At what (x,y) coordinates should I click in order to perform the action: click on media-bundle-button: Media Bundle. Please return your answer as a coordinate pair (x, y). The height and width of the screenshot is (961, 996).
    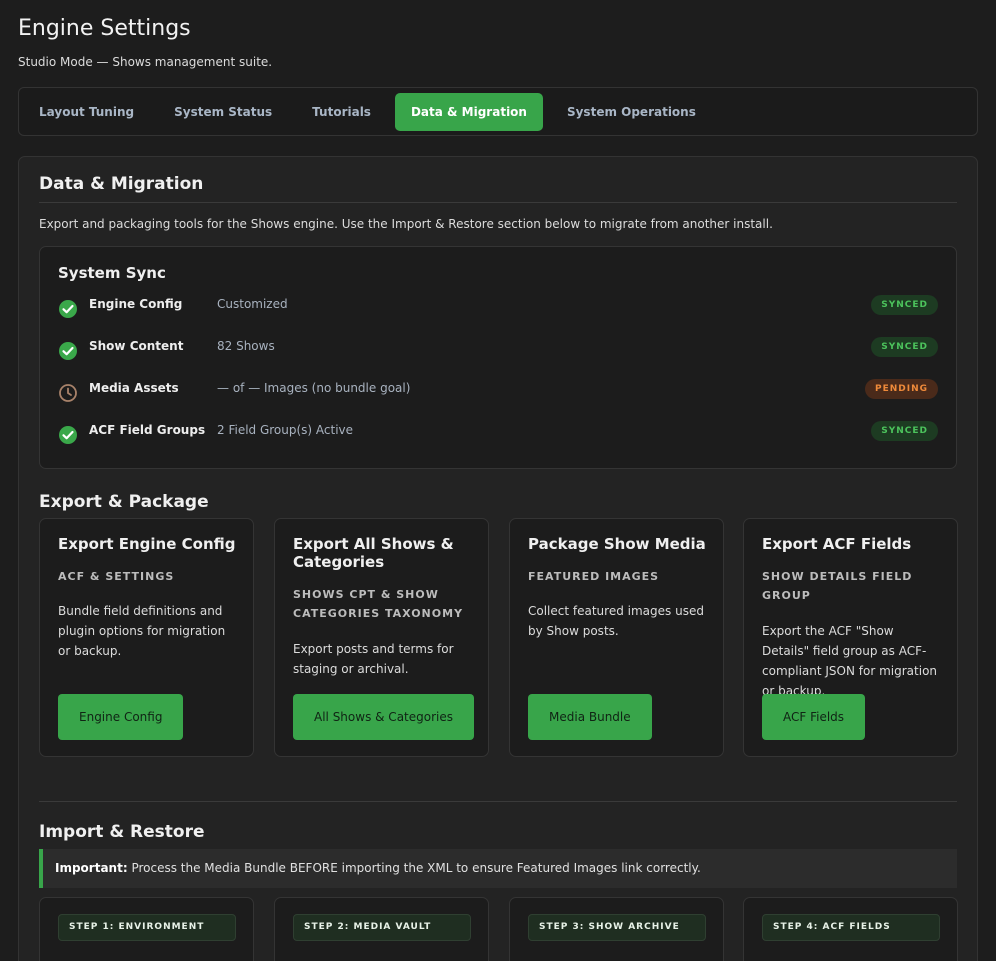
    Looking at the image, I should click on (590, 717).